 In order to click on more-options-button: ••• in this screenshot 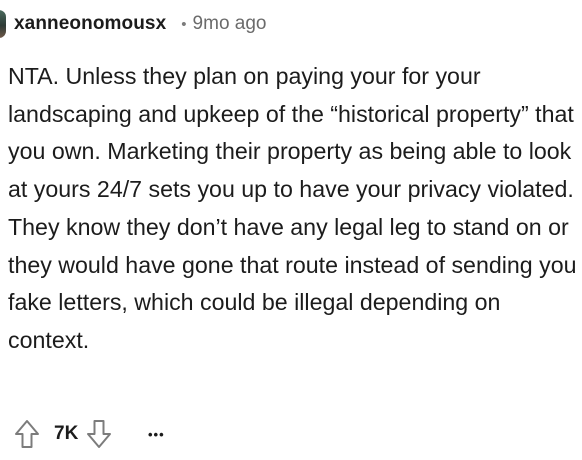, I will do `click(156, 434)`.